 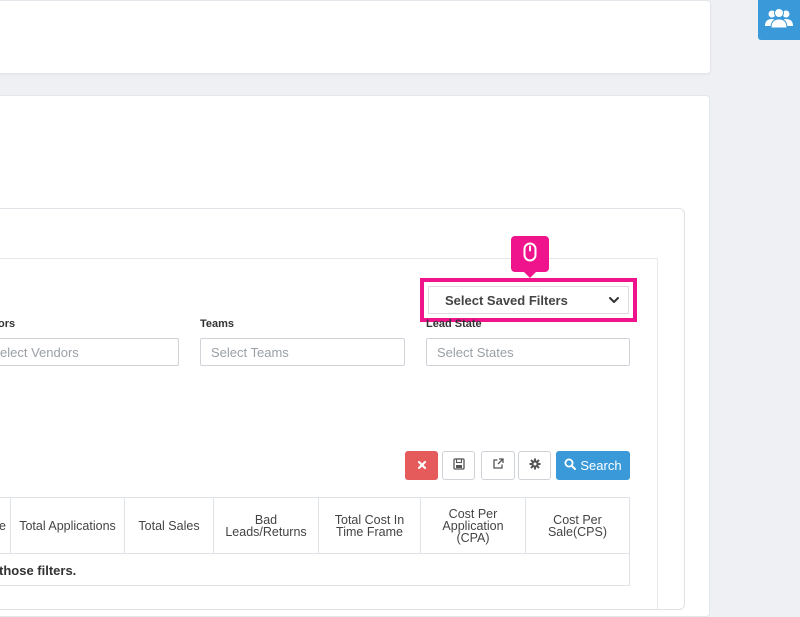 I want to click on cursor-indicator, so click(x=530, y=257).